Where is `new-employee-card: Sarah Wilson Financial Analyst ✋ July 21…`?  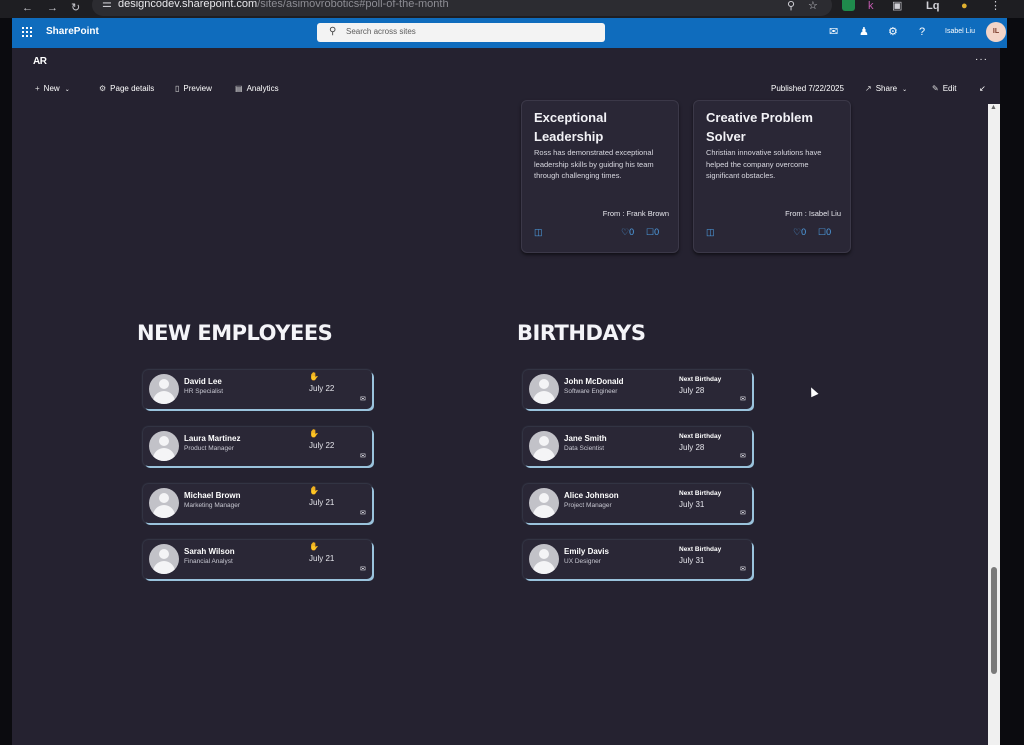
new-employee-card: Sarah Wilson Financial Analyst ✋ July 21… is located at coordinates (257, 559).